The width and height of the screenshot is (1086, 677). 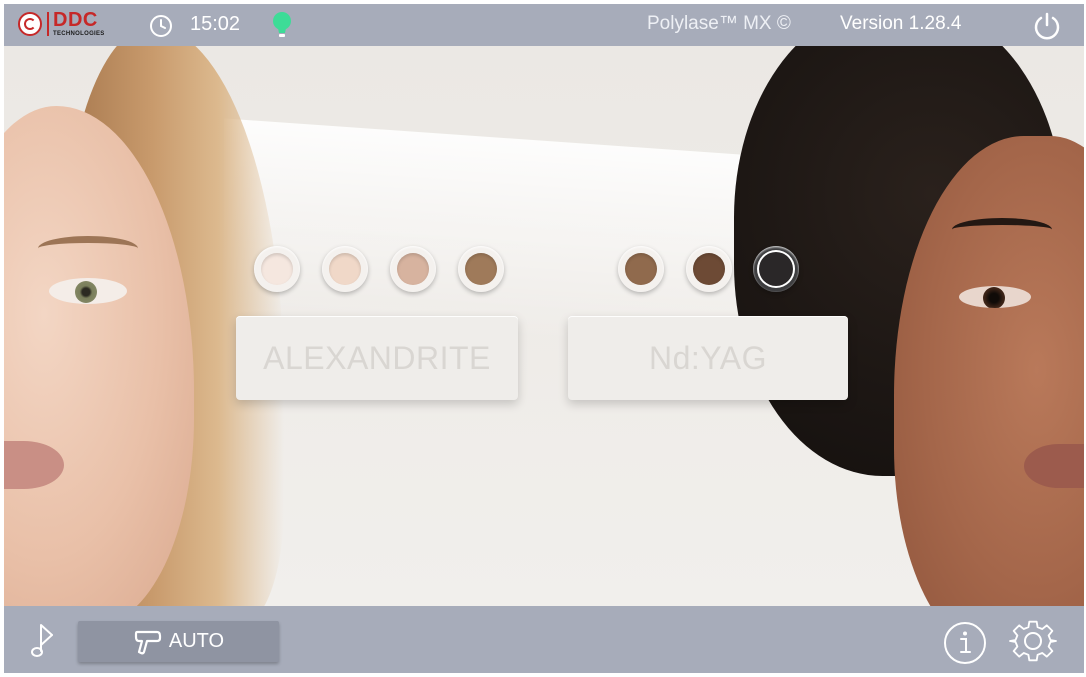 I want to click on auto-label: AUTO, so click(x=196, y=641).